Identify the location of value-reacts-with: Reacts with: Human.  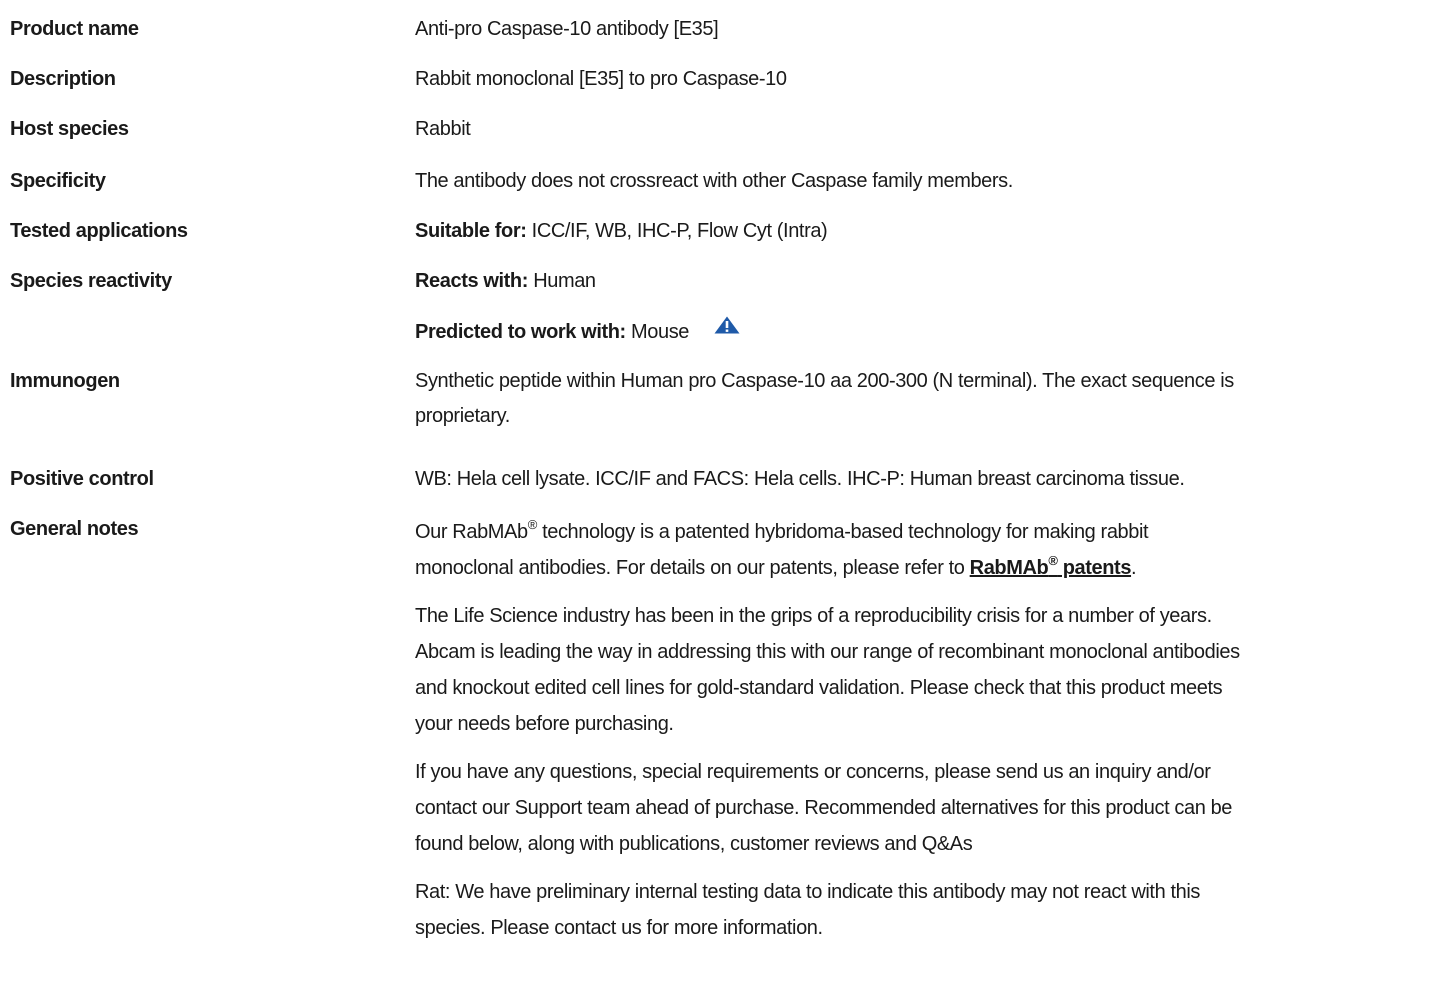
(930, 281).